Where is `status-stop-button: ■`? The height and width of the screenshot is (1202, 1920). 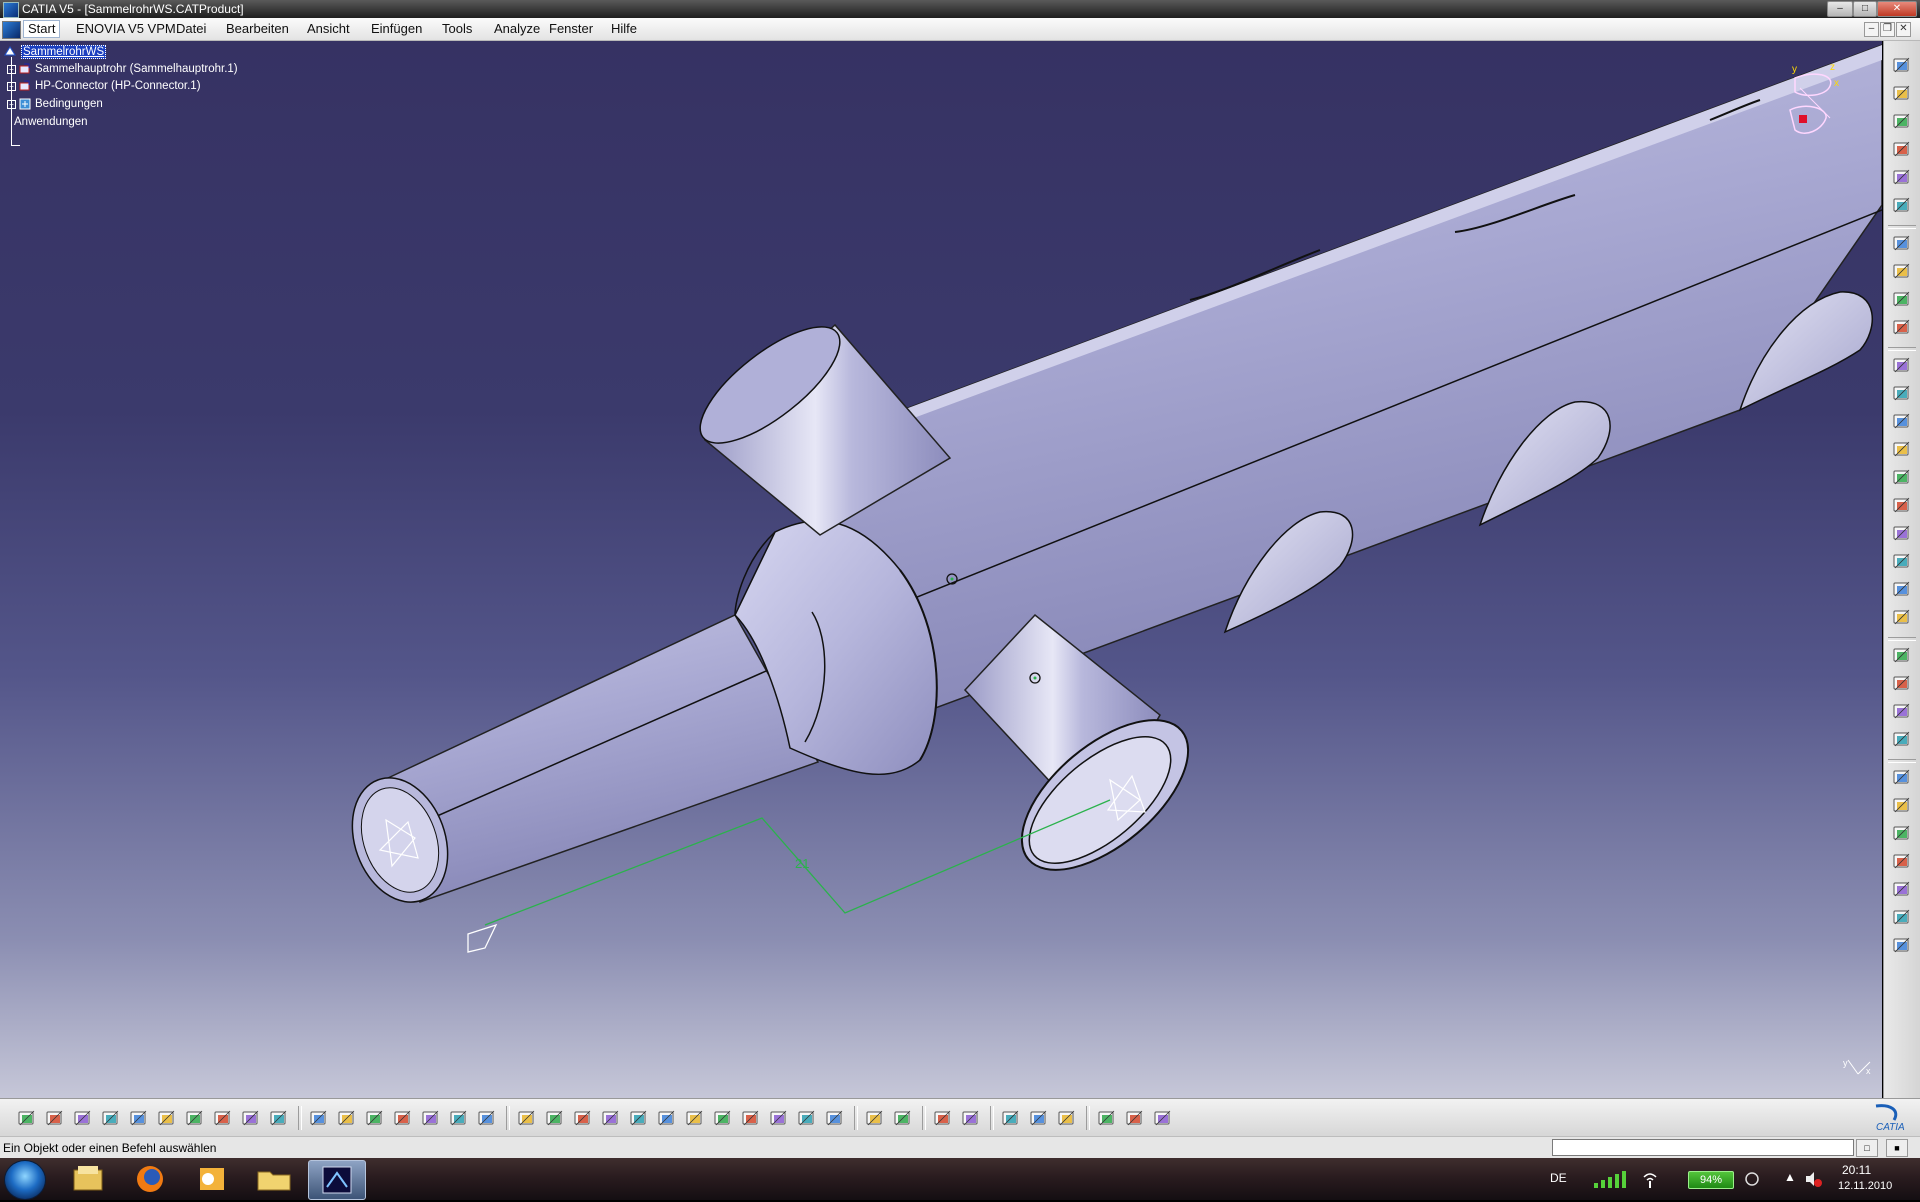 status-stop-button: ■ is located at coordinates (1897, 1148).